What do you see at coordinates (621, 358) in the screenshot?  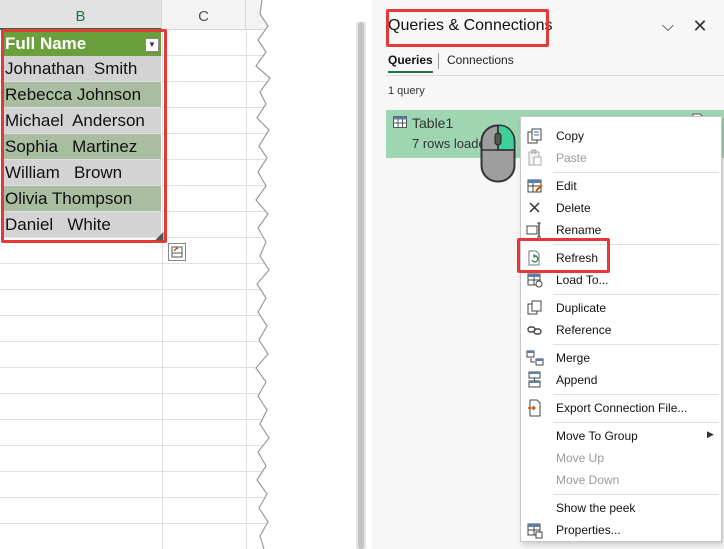 I see `menu-item-merge: Merge` at bounding box center [621, 358].